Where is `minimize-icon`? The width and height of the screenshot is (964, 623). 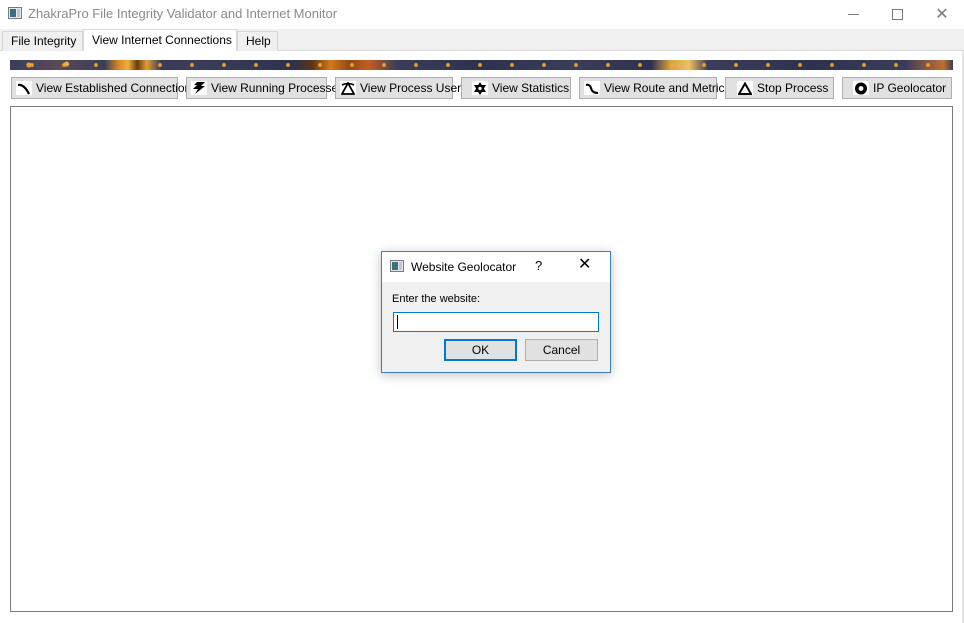
minimize-icon is located at coordinates (853, 14).